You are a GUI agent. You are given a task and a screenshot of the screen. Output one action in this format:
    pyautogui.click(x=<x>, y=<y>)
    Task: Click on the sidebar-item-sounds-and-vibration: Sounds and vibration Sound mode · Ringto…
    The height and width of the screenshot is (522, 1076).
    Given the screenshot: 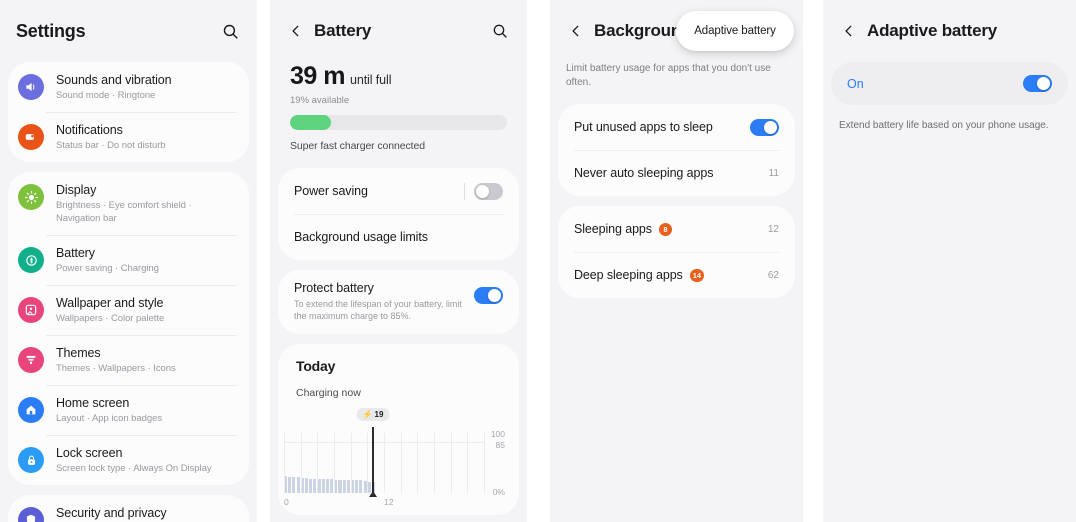 What is the action you would take?
    pyautogui.click(x=128, y=87)
    